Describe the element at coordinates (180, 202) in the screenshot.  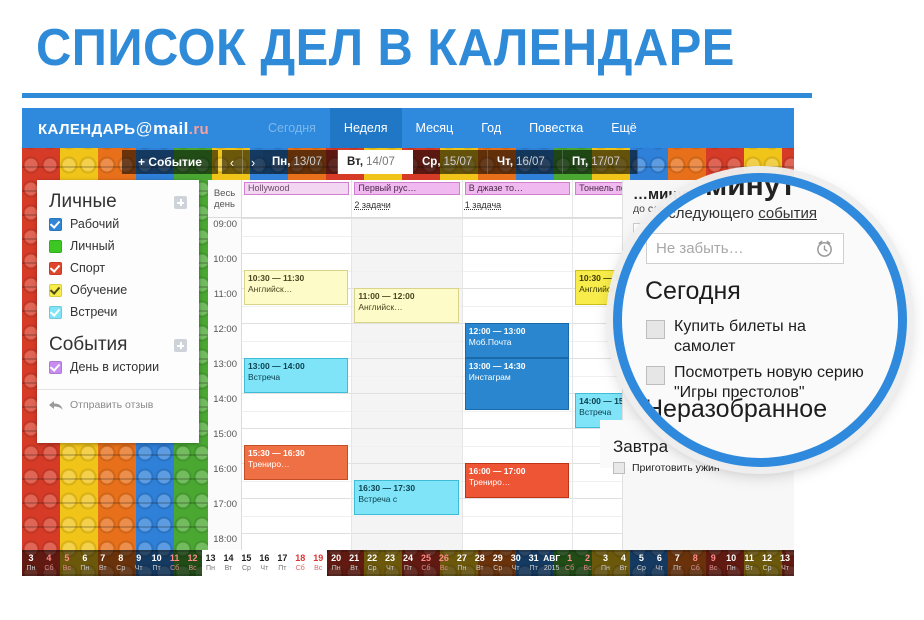
I see `add-personal-calendar-icon` at that location.